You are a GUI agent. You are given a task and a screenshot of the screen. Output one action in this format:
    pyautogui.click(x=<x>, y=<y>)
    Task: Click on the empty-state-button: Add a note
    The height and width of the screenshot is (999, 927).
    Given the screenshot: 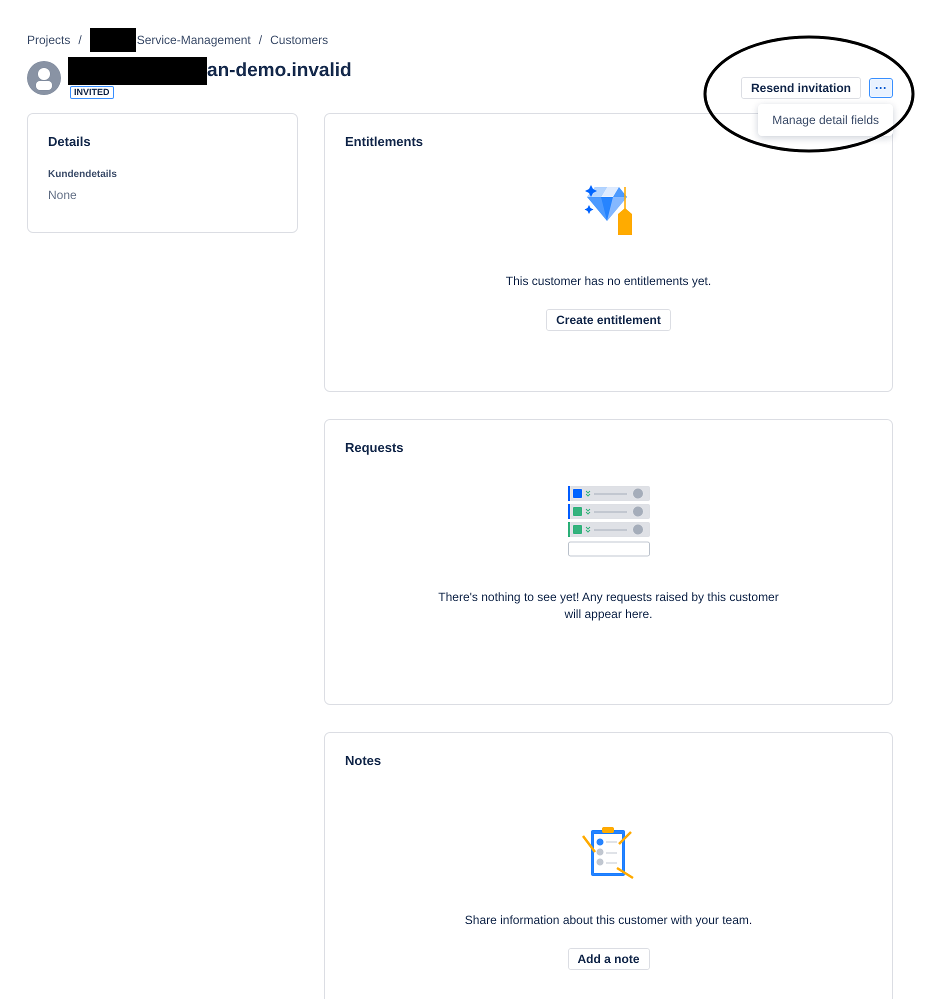 What is the action you would take?
    pyautogui.click(x=609, y=959)
    